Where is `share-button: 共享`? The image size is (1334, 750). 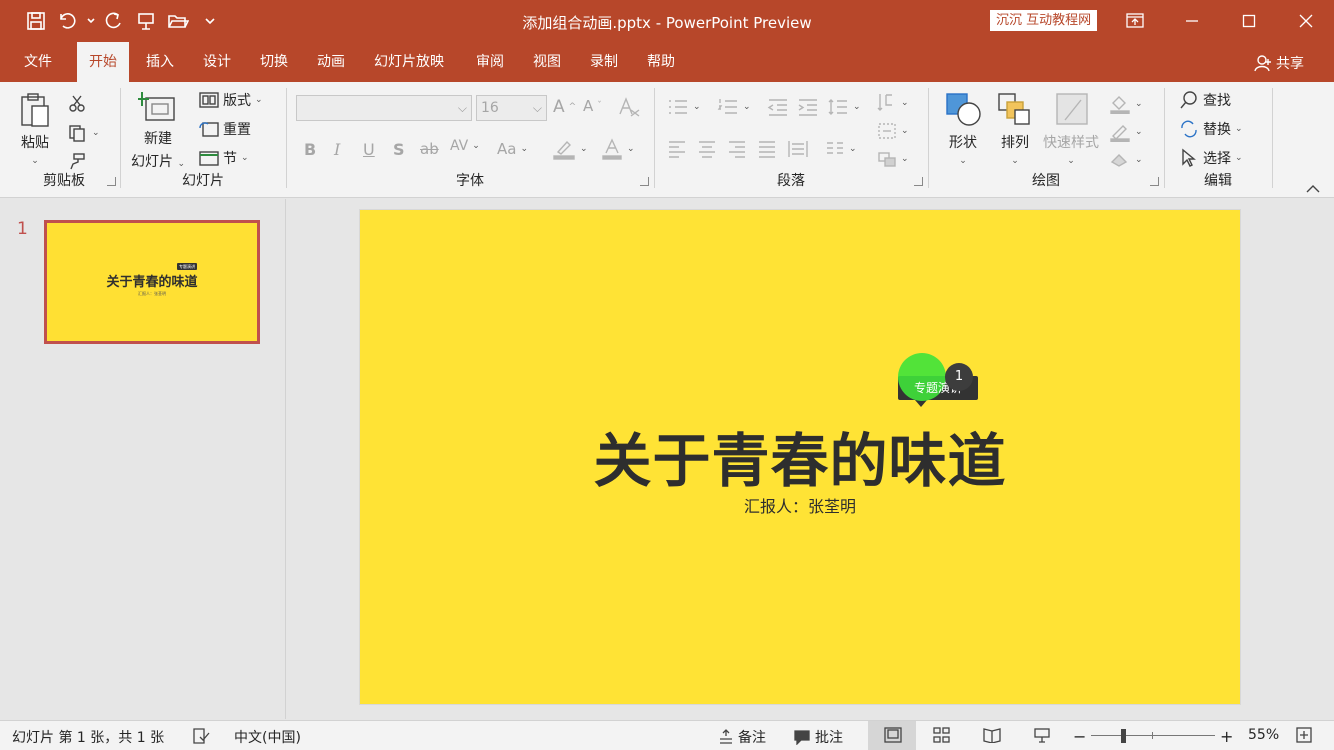 share-button: 共享 is located at coordinates (1279, 63).